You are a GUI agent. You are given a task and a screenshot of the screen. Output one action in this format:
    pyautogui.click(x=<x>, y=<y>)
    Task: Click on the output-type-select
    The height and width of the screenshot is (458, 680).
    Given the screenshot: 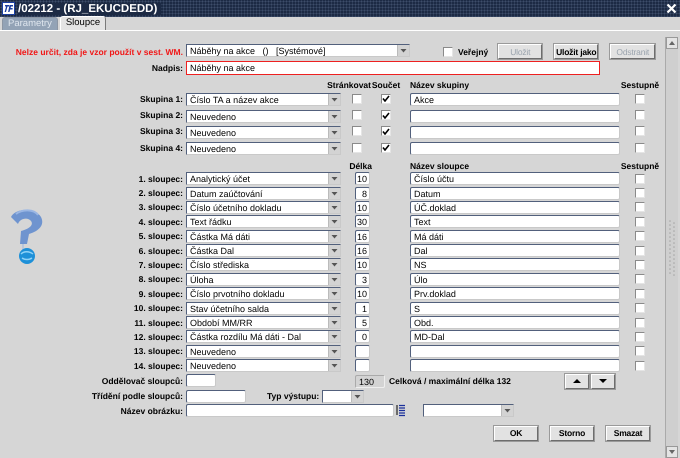 What is the action you would take?
    pyautogui.click(x=343, y=396)
    